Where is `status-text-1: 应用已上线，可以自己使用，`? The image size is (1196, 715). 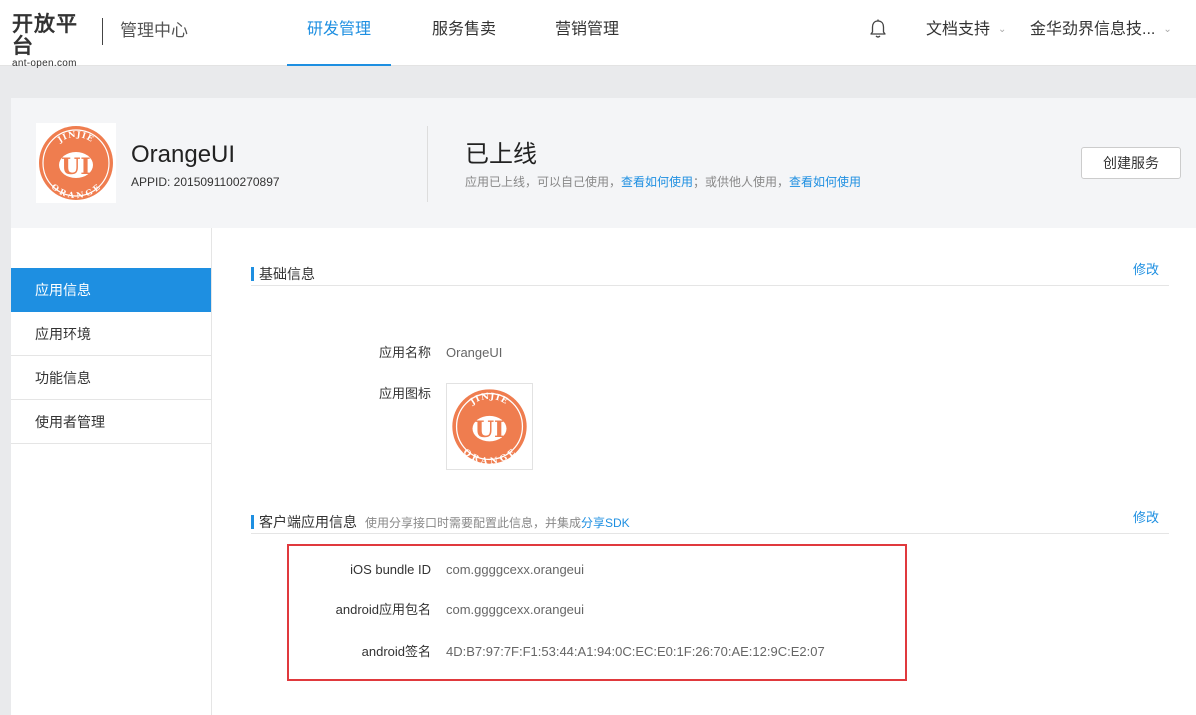
status-text-1: 应用已上线，可以自己使用， is located at coordinates (543, 182).